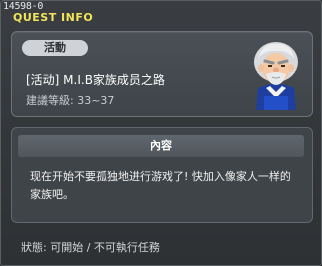 The height and width of the screenshot is (266, 322). I want to click on window-title: QUEST INFO, so click(53, 17).